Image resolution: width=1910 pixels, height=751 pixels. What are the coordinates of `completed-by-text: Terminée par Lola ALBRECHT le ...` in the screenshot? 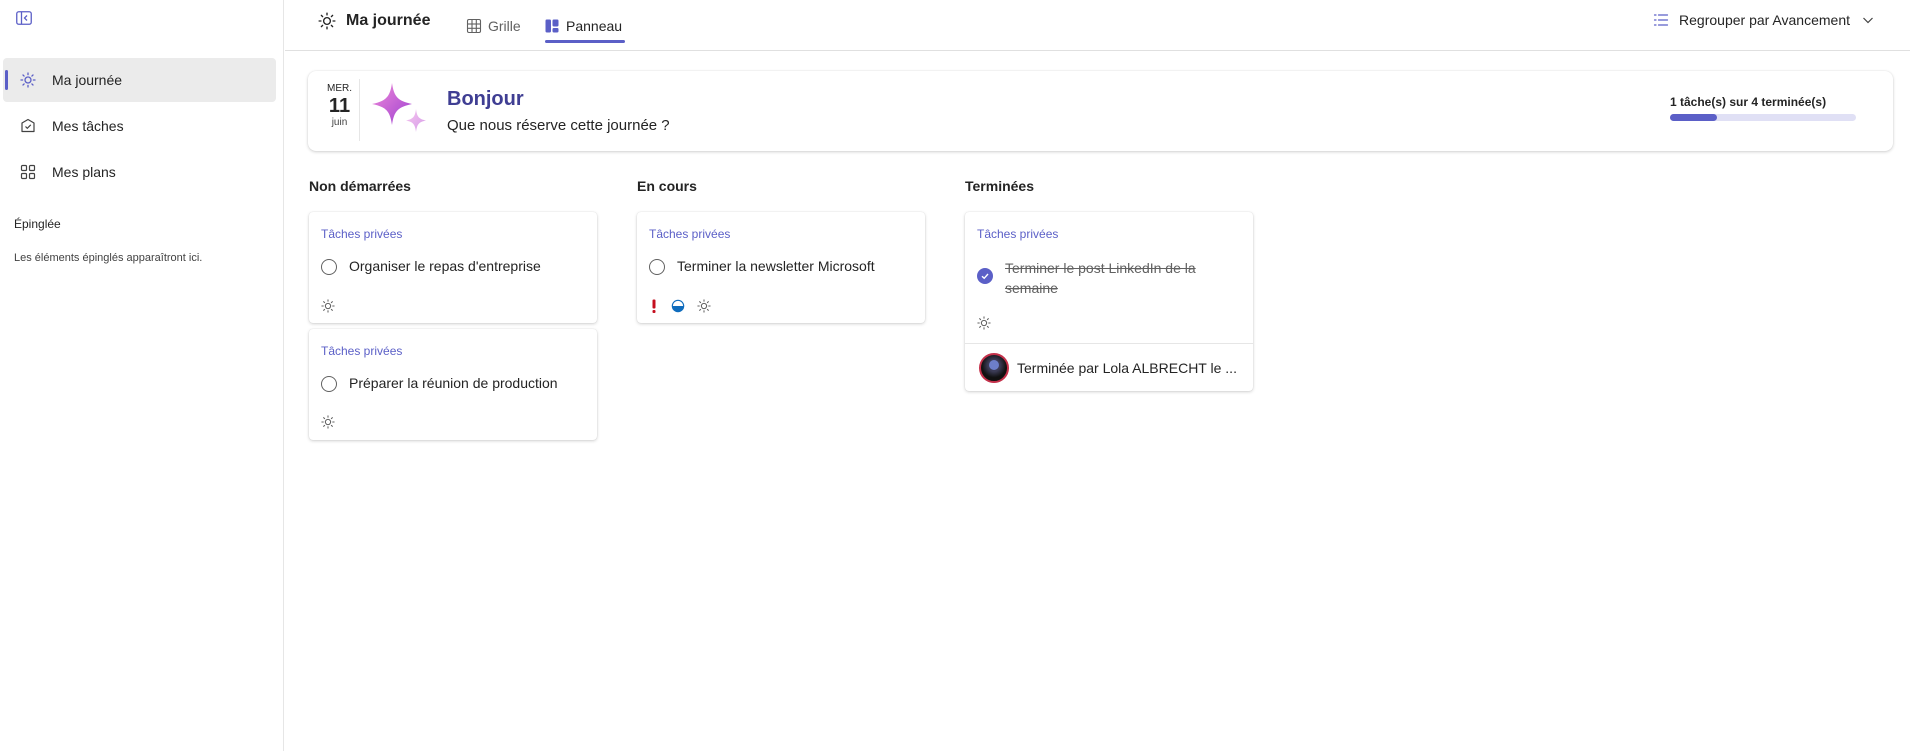 It's located at (1127, 367).